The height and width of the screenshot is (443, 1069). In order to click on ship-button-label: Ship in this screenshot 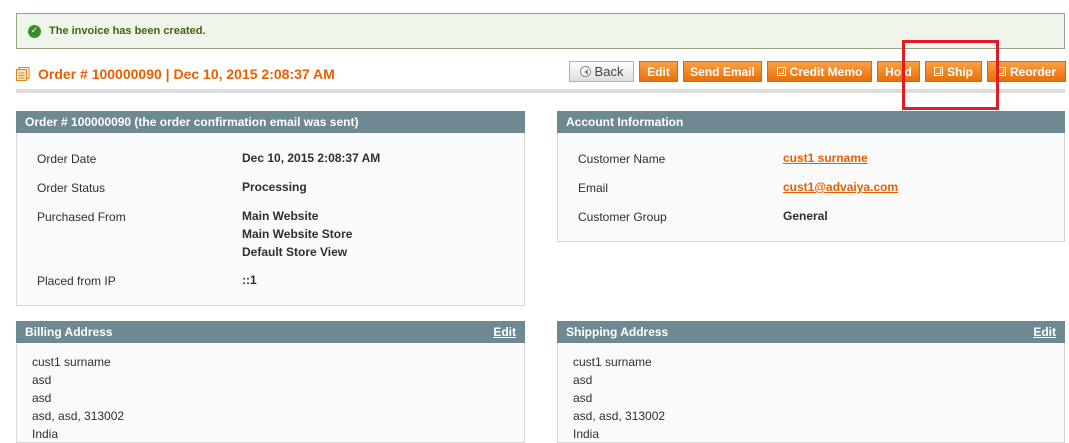, I will do `click(960, 71)`.